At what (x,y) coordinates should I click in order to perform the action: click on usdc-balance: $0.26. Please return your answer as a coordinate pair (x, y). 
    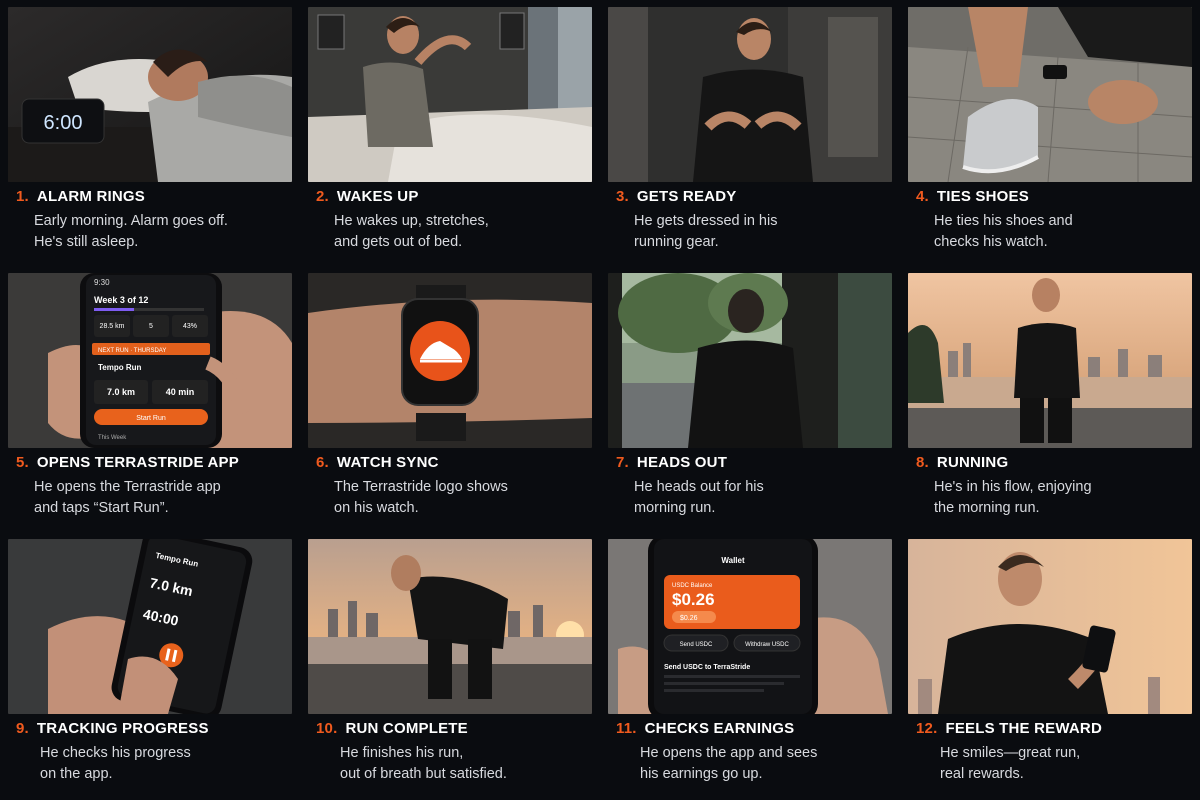
    Looking at the image, I should click on (693, 599).